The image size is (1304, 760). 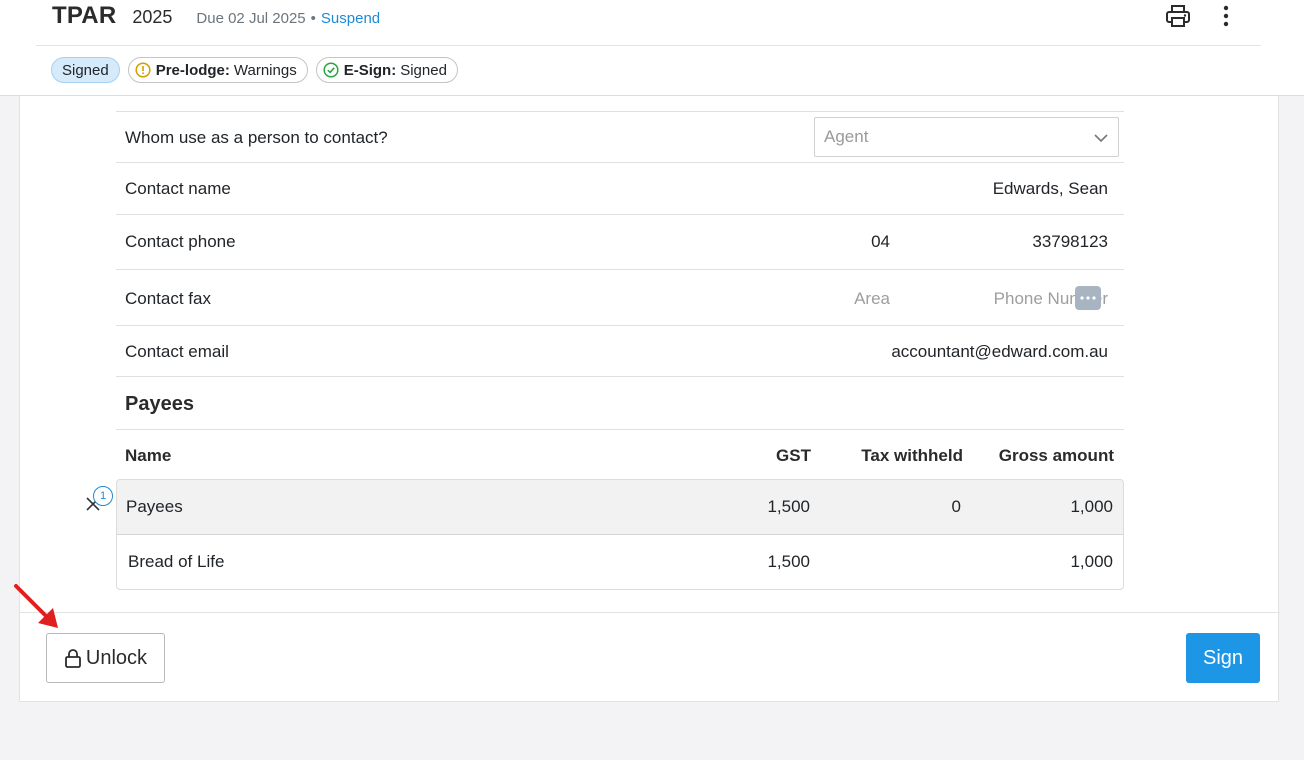 What do you see at coordinates (620, 137) in the screenshot?
I see `contact-person-row: Whom use as a person to contact? Agent` at bounding box center [620, 137].